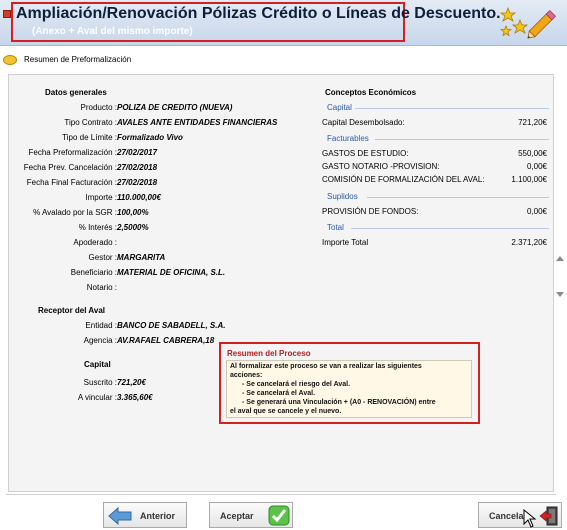 The height and width of the screenshot is (530, 567). Describe the element at coordinates (536, 166) in the screenshot. I see `gasto-notario-value: 0,00€` at that location.